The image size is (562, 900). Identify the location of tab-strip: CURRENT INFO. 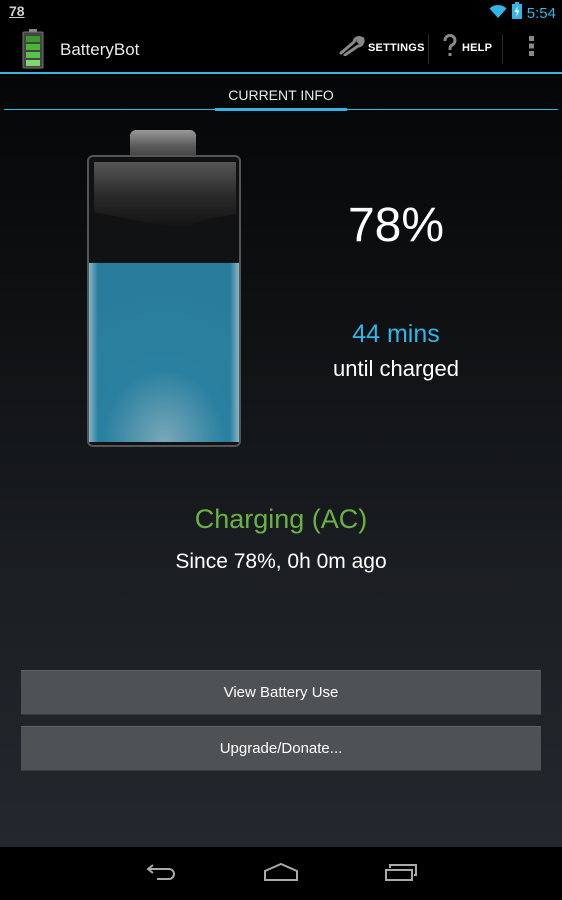
(281, 93).